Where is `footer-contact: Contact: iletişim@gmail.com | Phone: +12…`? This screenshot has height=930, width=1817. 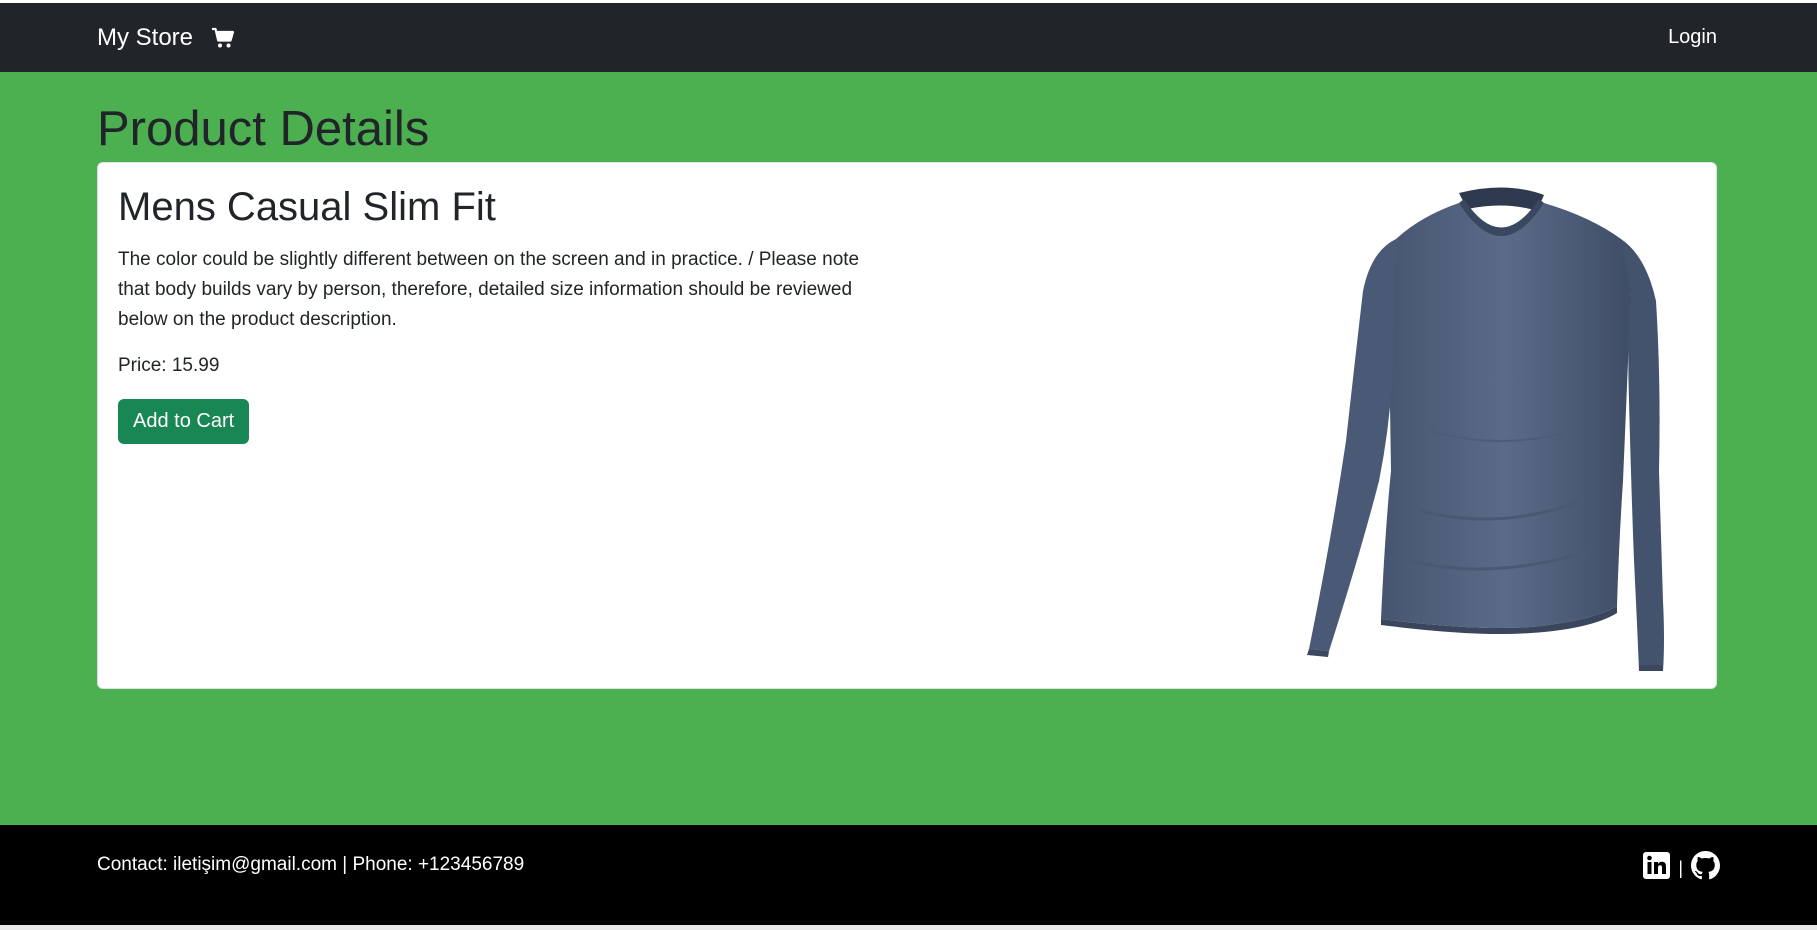
footer-contact: Contact: iletişim@gmail.com | Phone: +12… is located at coordinates (311, 864).